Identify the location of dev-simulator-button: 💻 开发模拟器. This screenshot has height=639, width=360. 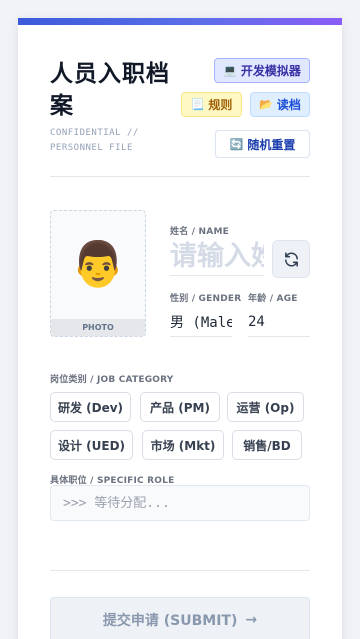
(262, 70).